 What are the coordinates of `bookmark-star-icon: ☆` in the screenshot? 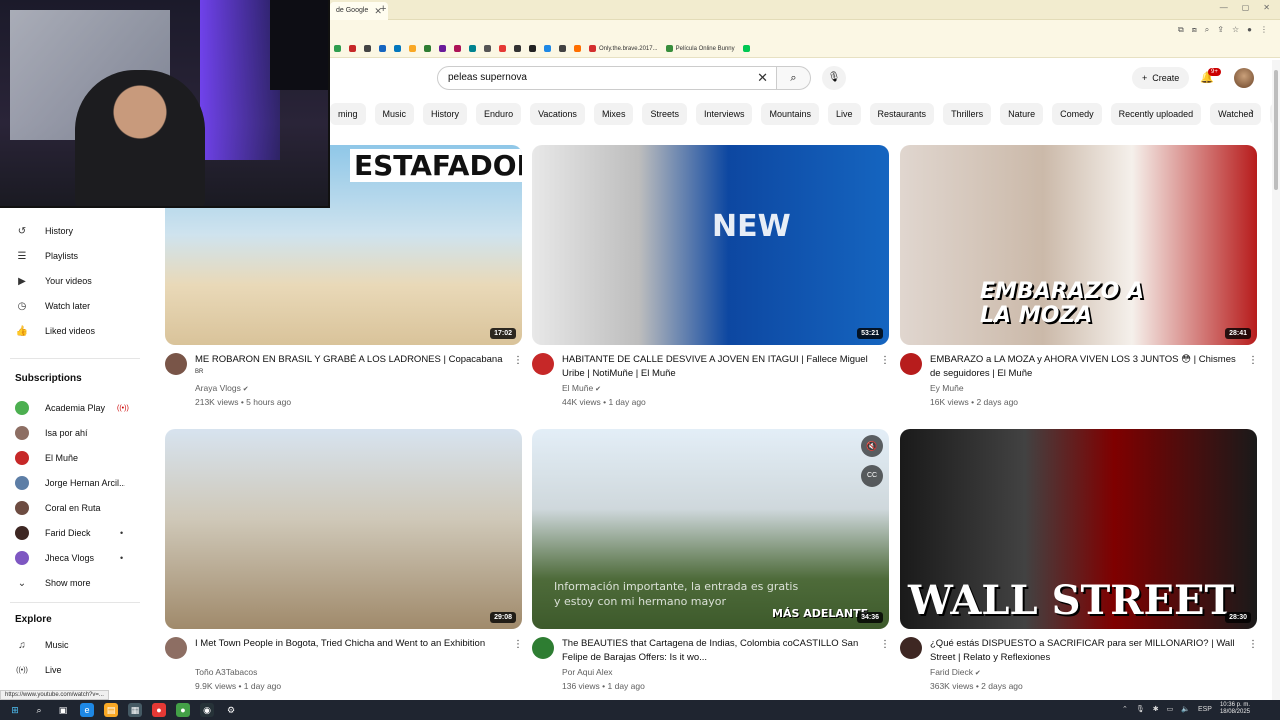 It's located at (1235, 30).